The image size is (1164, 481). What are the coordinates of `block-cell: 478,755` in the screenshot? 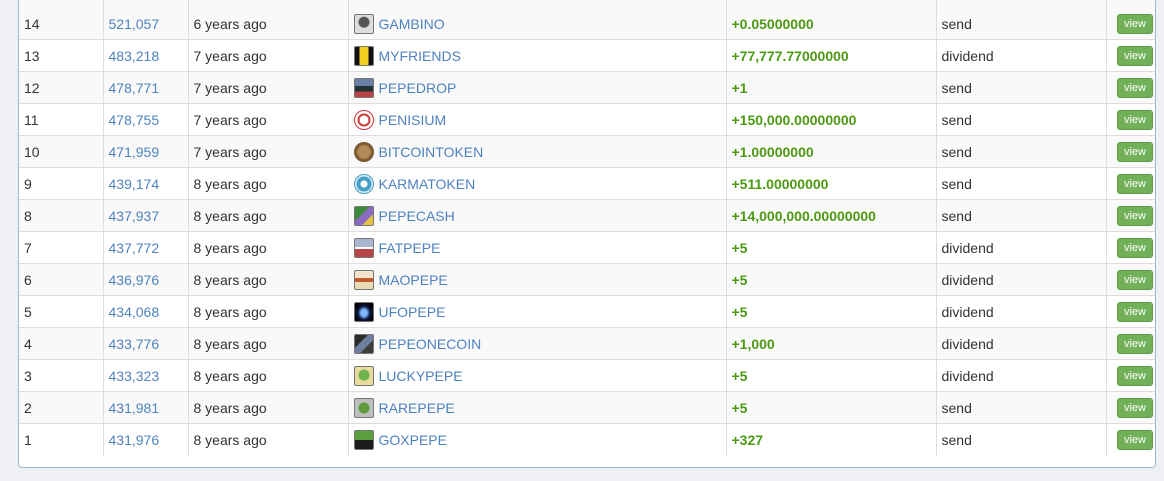 It's located at (146, 119).